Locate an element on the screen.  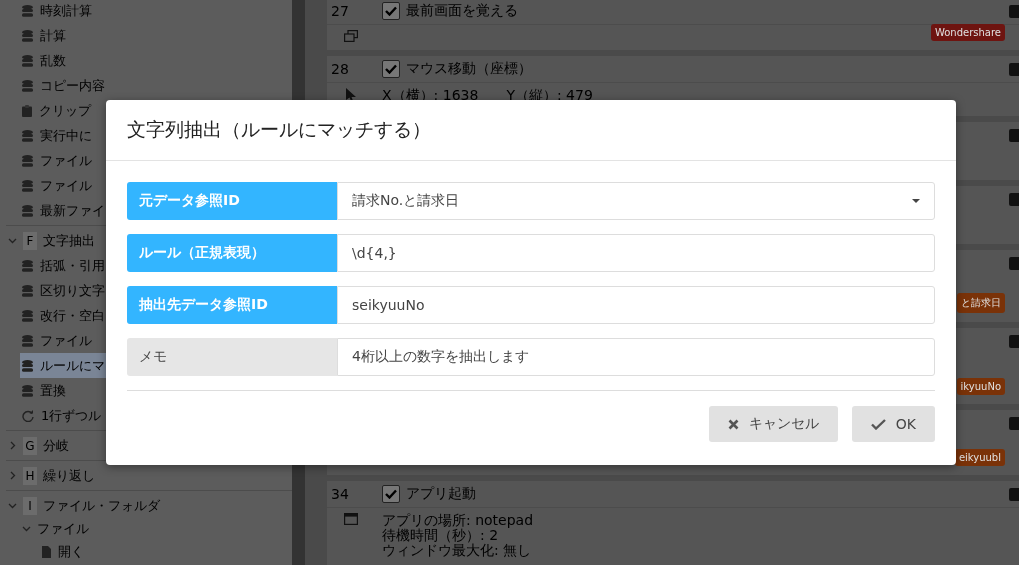
sidebar-item: 区切り文字 is located at coordinates (63, 290).